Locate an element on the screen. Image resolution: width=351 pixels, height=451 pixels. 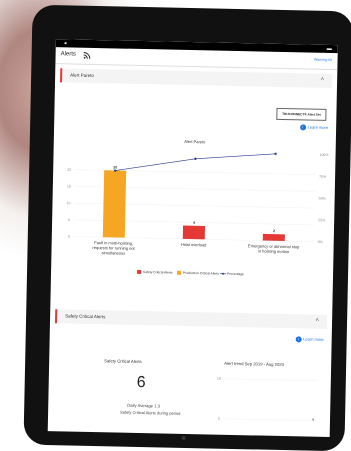
trend-title: Alert trend Sep 2019 - Aug 2020 is located at coordinates (254, 364).